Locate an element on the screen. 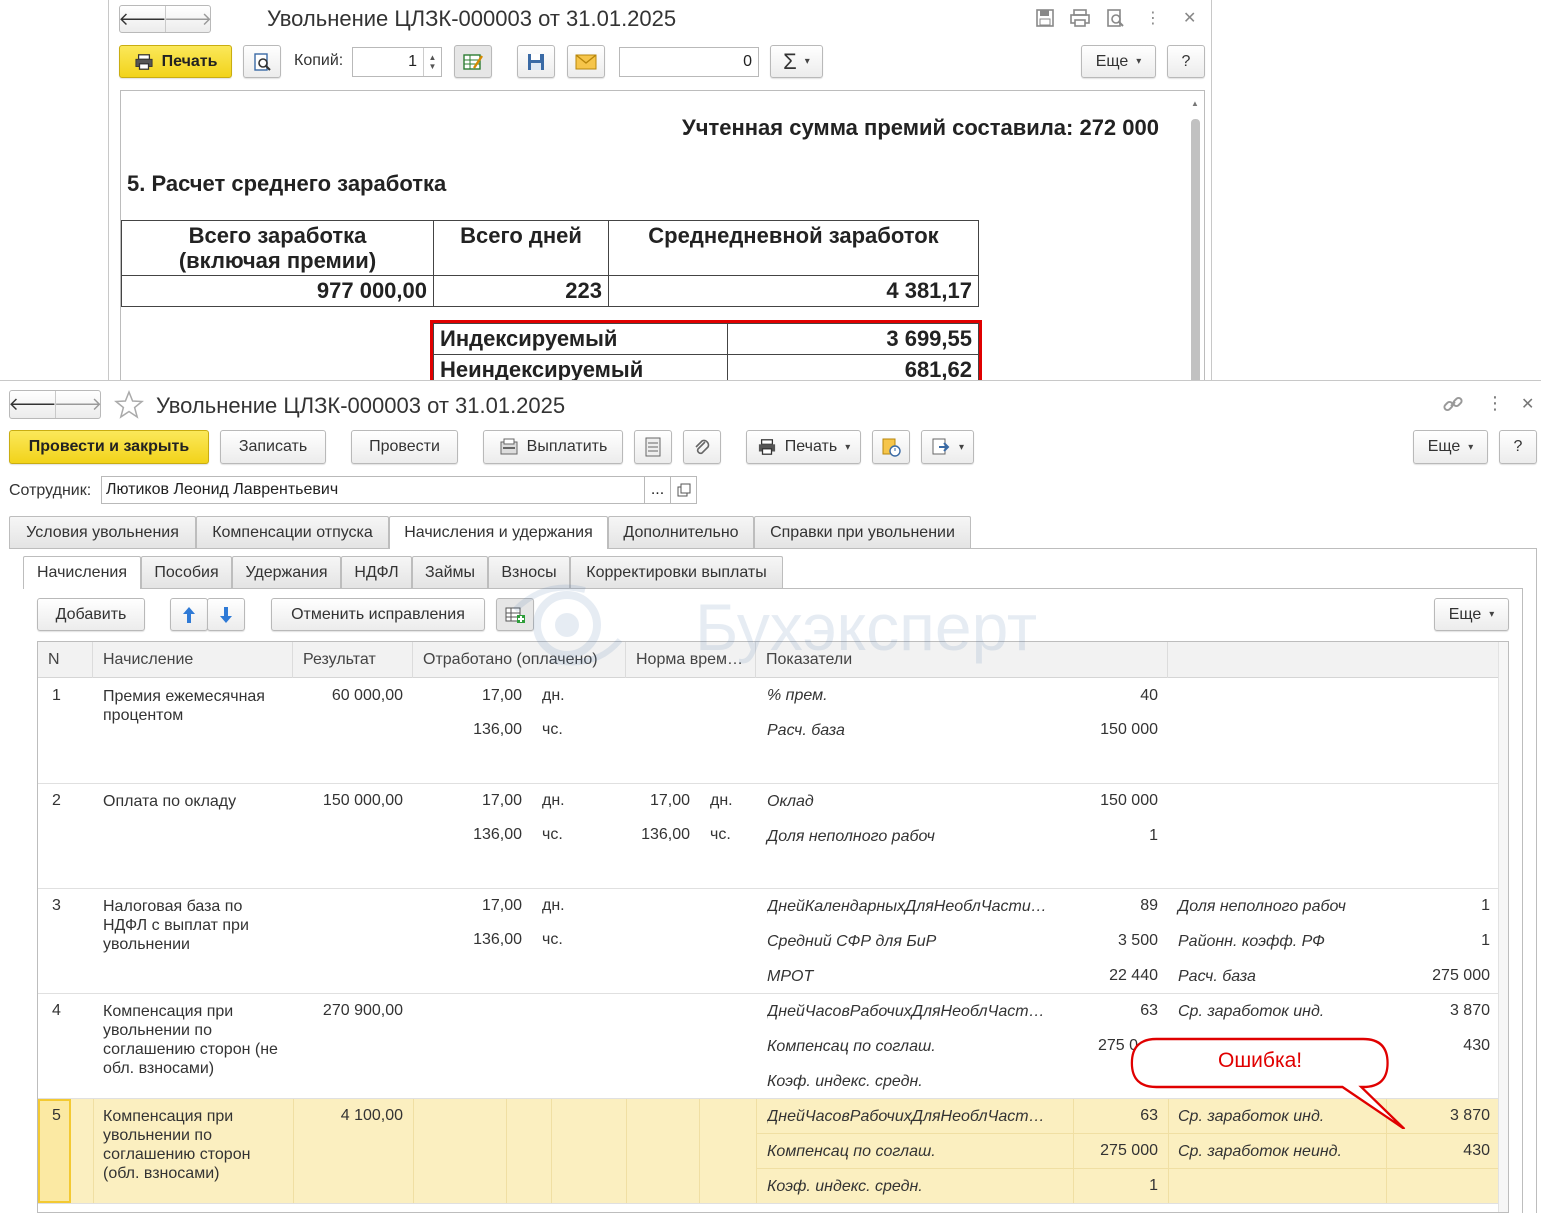 This screenshot has height=1213, width=1541. arrow-up-icon is located at coordinates (189, 614).